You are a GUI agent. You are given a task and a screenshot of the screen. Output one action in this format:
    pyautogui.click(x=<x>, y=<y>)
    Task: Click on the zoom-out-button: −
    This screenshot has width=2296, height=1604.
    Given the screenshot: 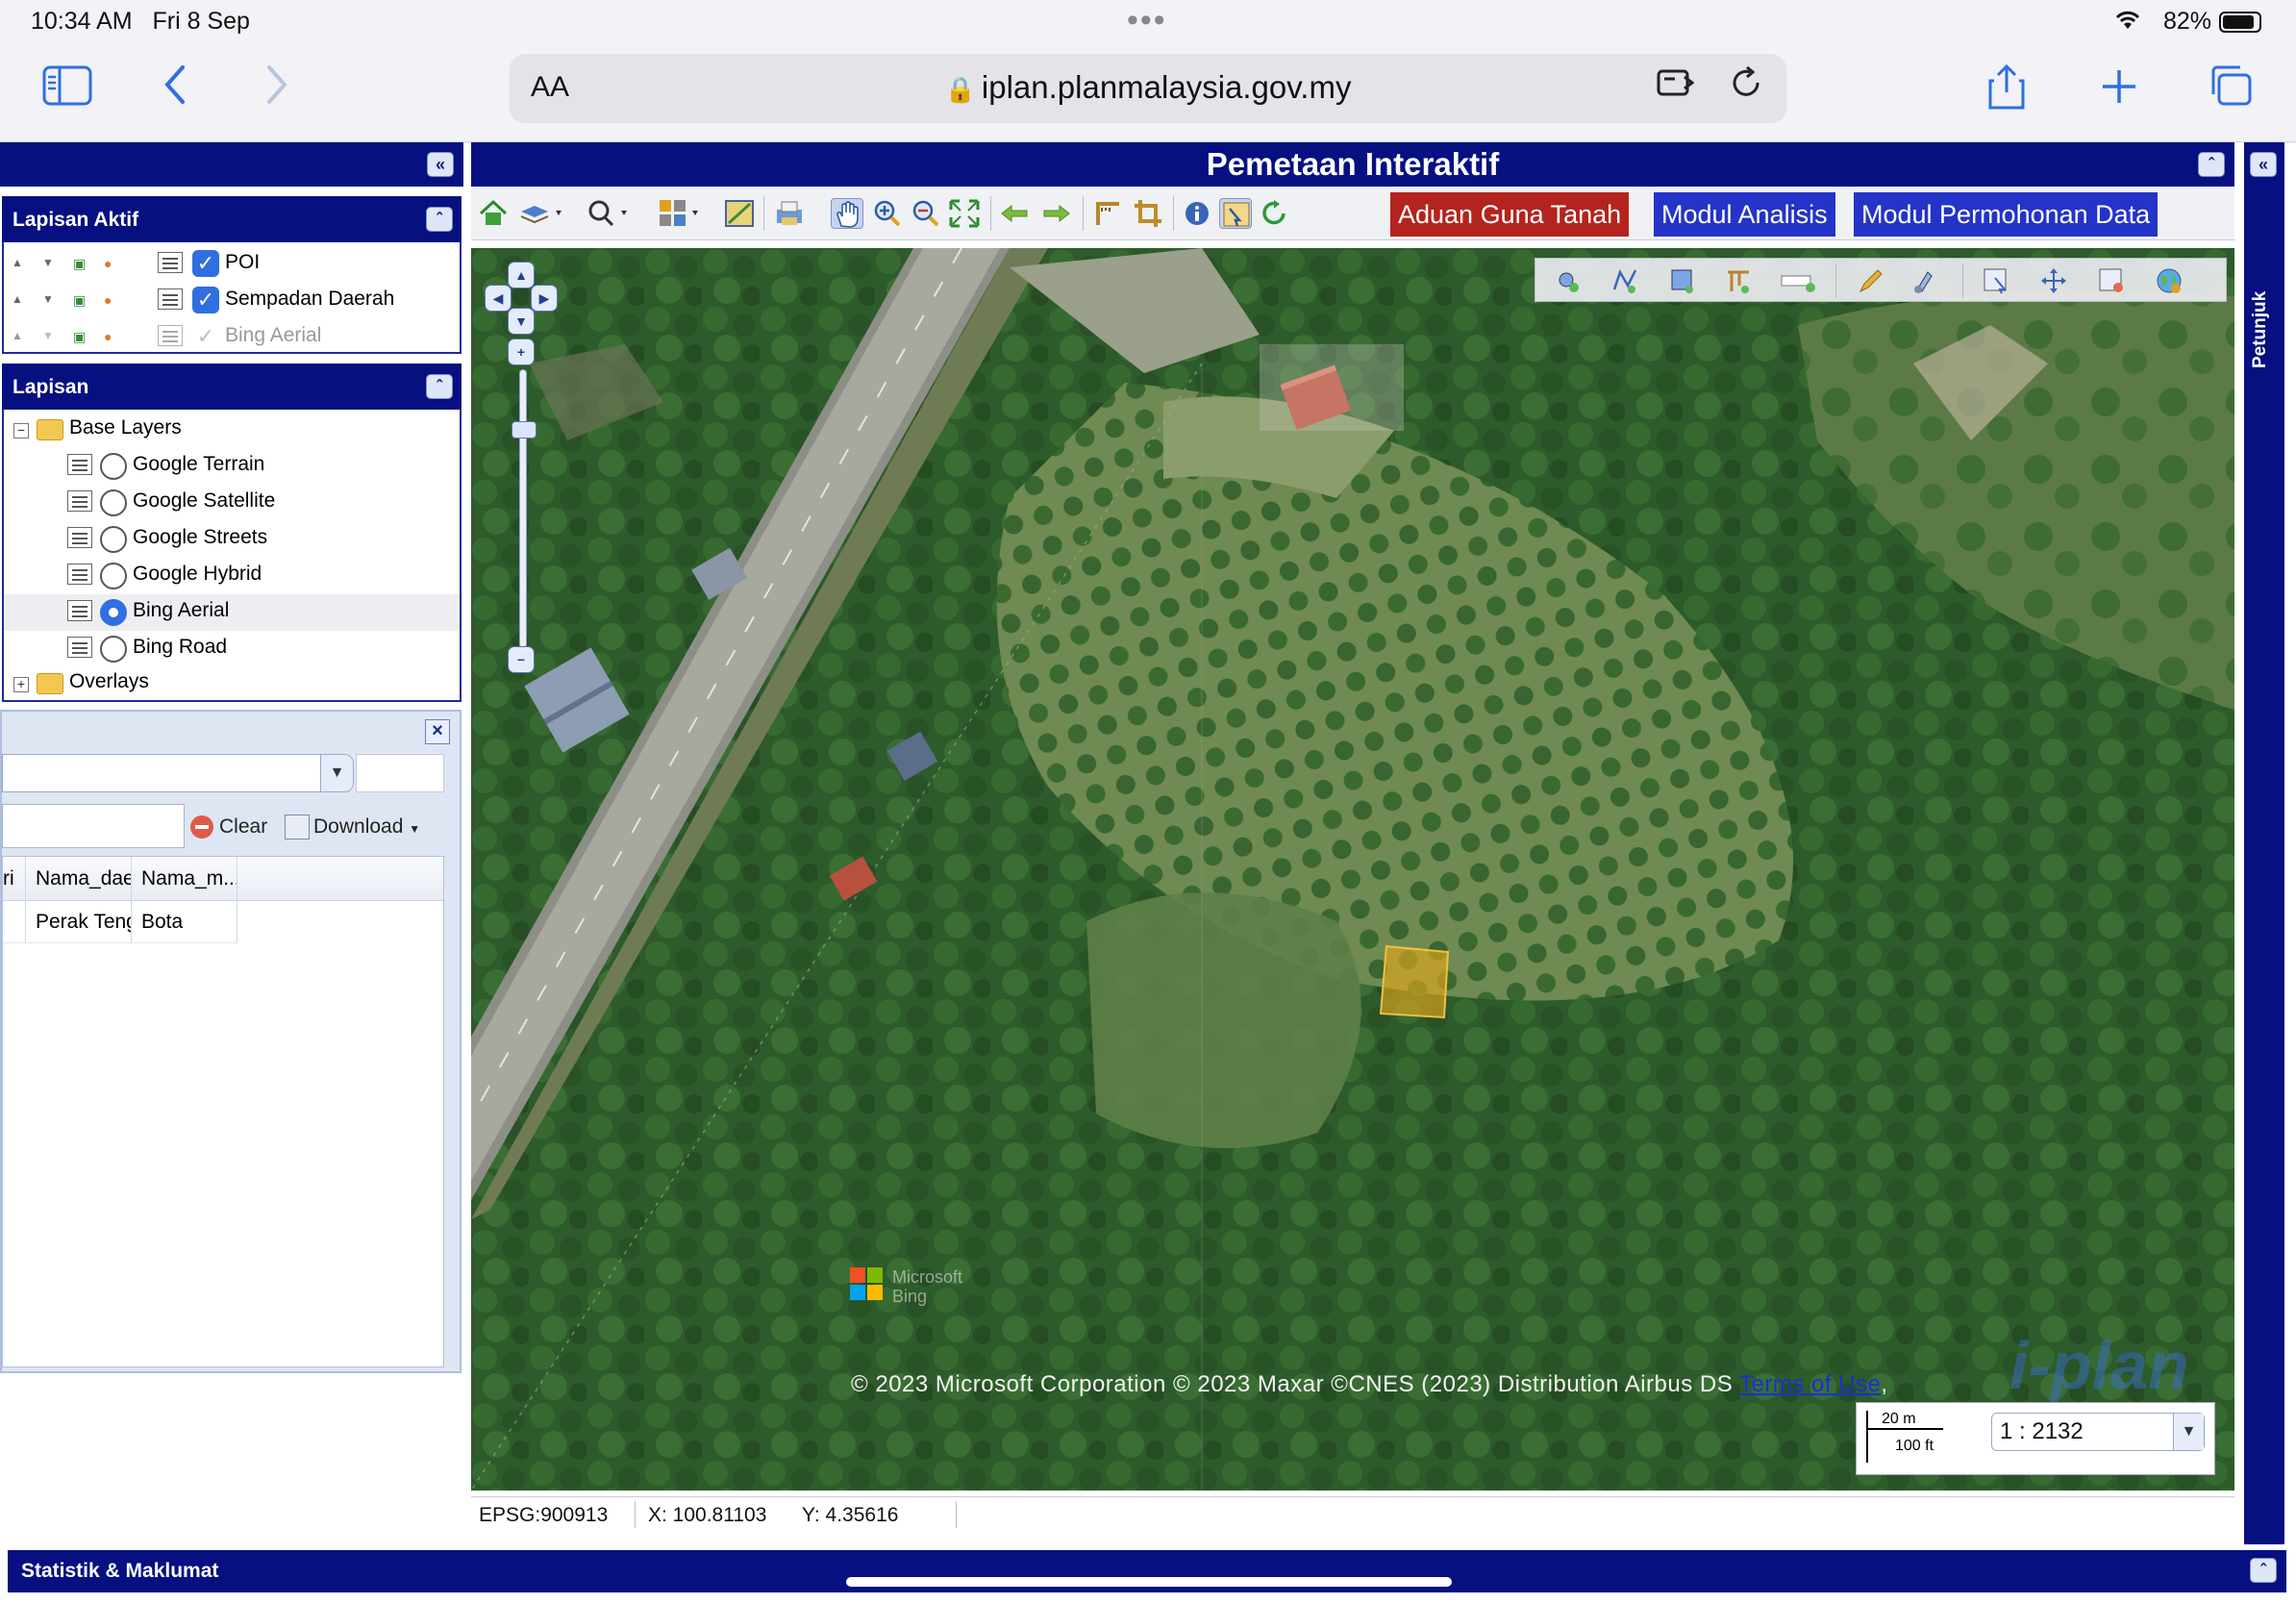 What is the action you would take?
    pyautogui.click(x=521, y=659)
    